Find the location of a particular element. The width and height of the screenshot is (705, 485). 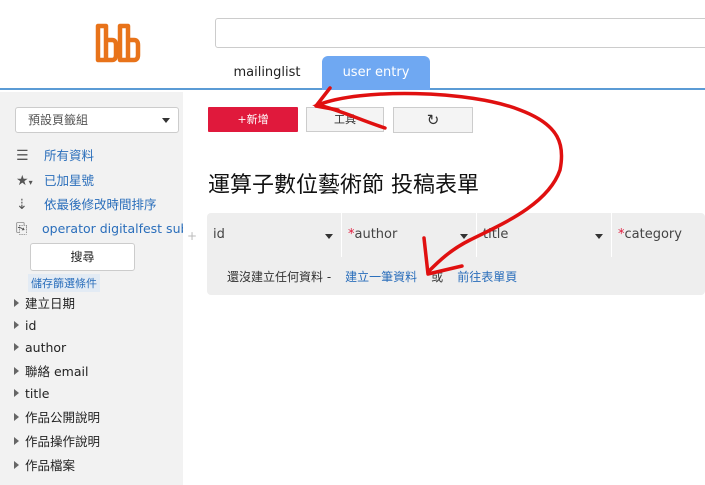

sidebar-item-label: 所有資料 is located at coordinates (69, 155).